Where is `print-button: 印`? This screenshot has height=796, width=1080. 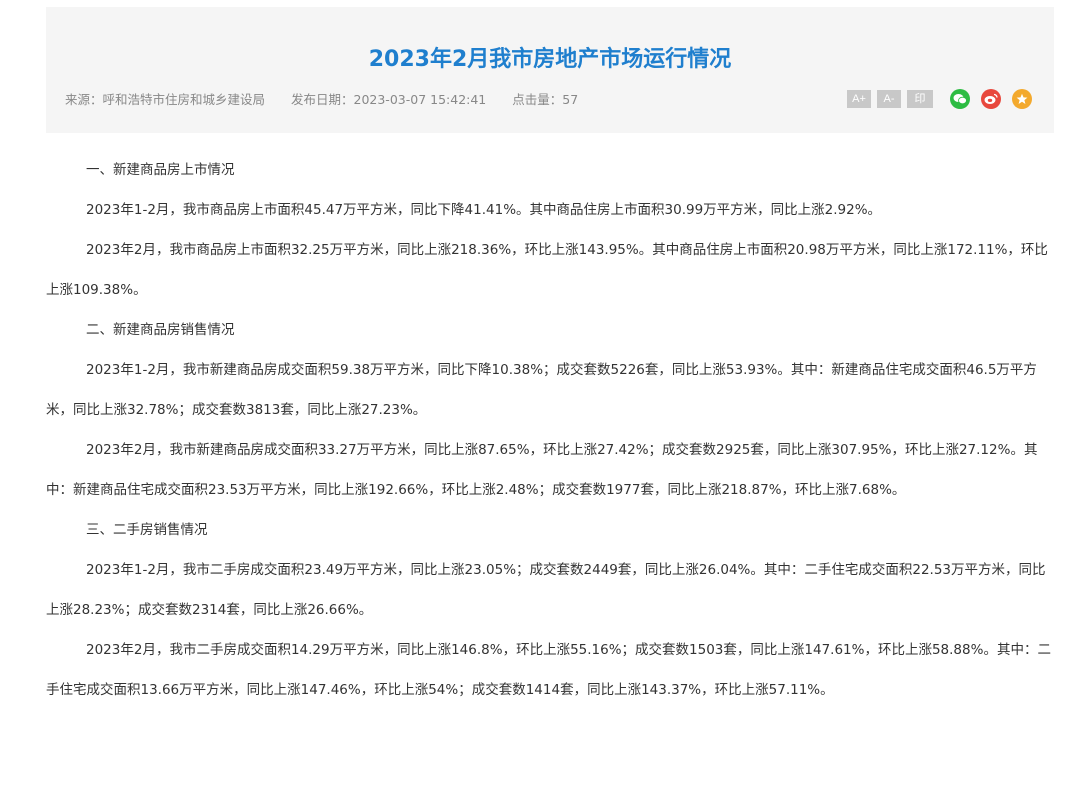 print-button: 印 is located at coordinates (920, 99).